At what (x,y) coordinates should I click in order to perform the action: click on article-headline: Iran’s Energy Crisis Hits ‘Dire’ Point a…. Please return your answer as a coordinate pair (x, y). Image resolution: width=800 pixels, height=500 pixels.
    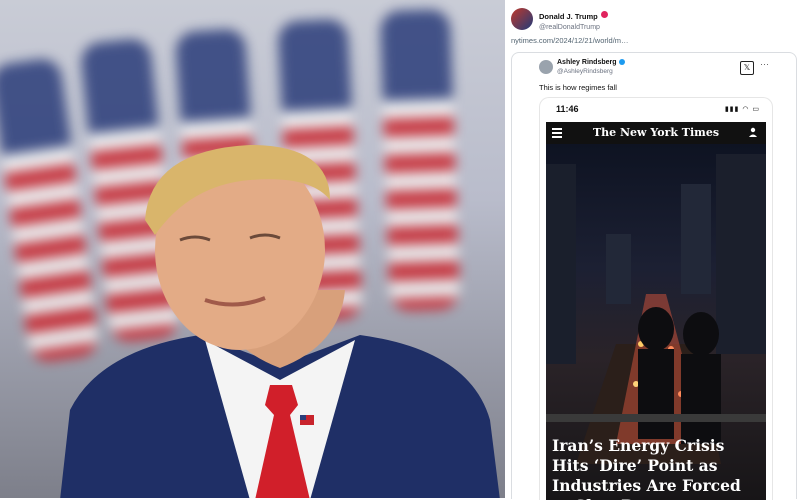
    Looking at the image, I should click on (657, 468).